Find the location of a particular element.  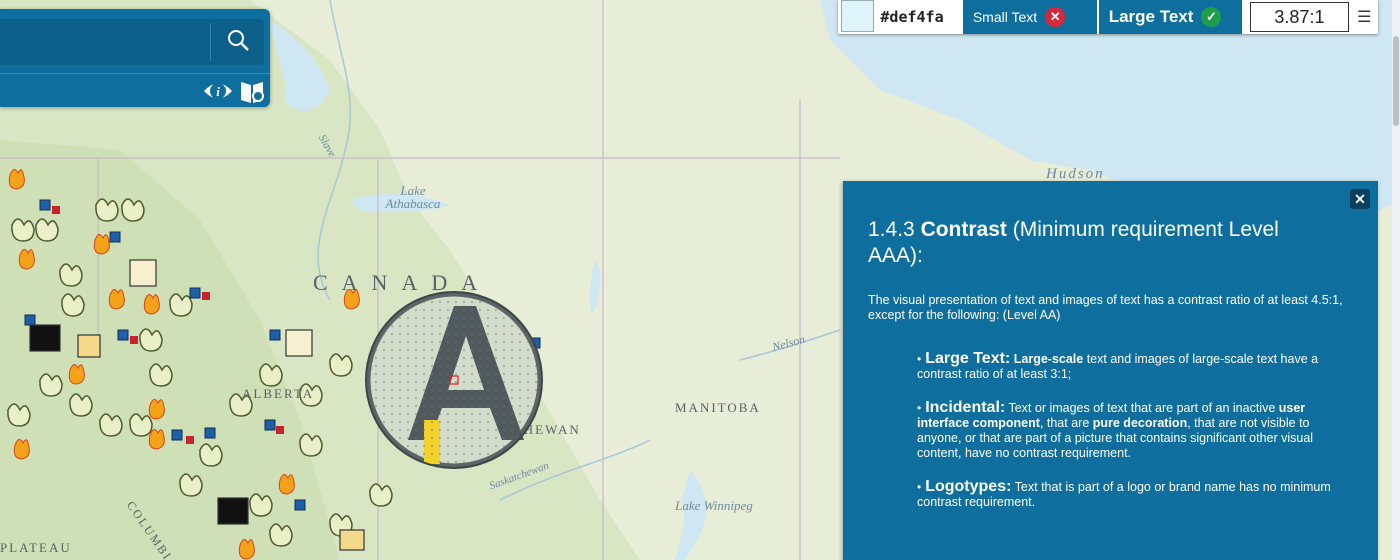

small-text-result: Small Text ✕ is located at coordinates (1029, 17).